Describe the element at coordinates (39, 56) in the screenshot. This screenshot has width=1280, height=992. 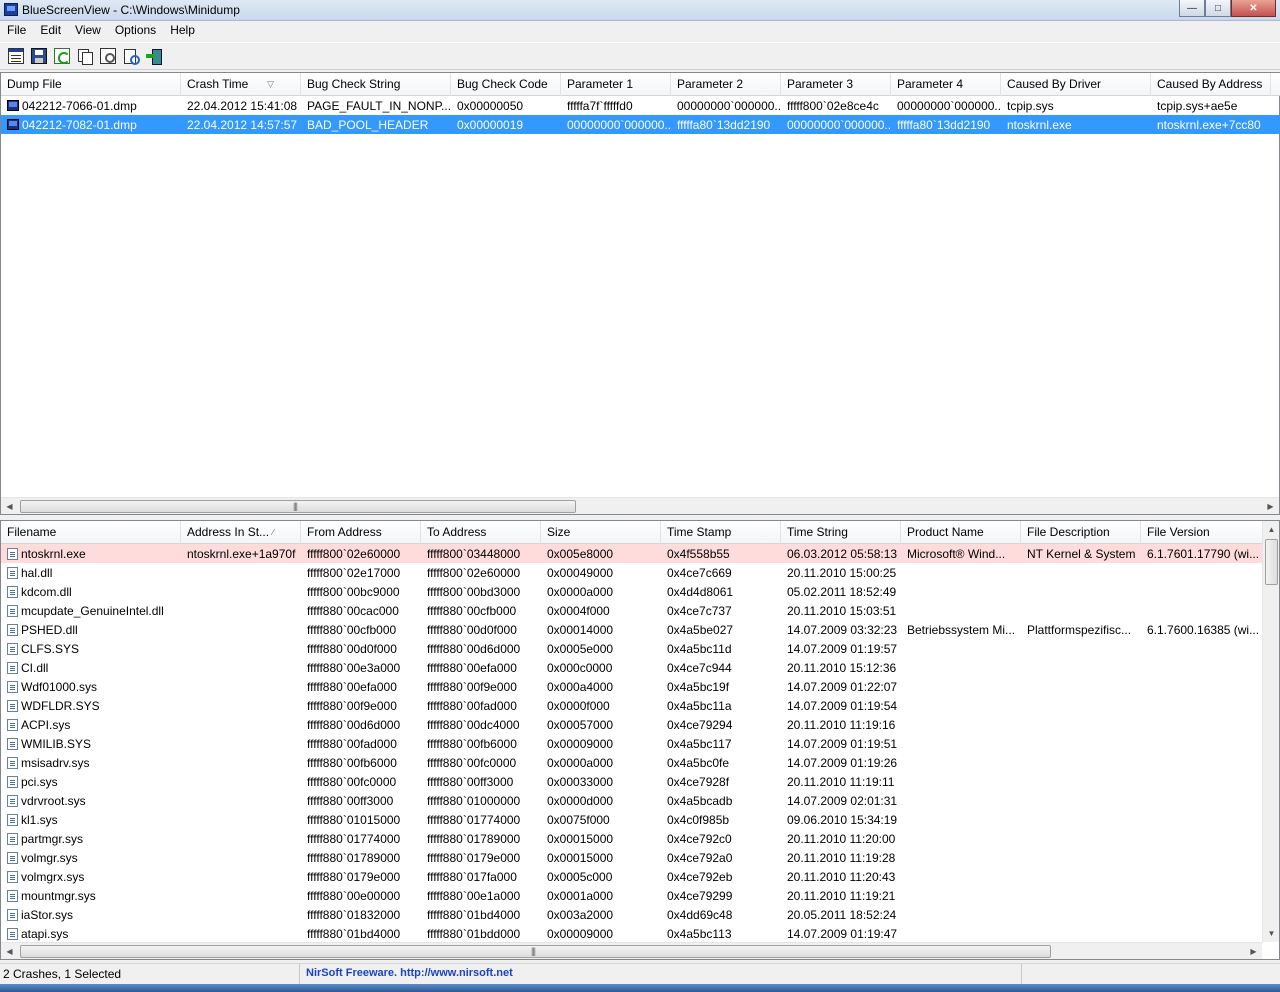
I see `save-button` at that location.